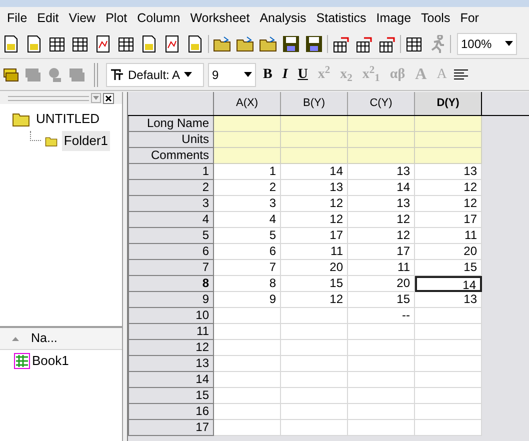 This screenshot has height=441, width=529. What do you see at coordinates (247, 188) in the screenshot?
I see `table-cell: 2` at bounding box center [247, 188].